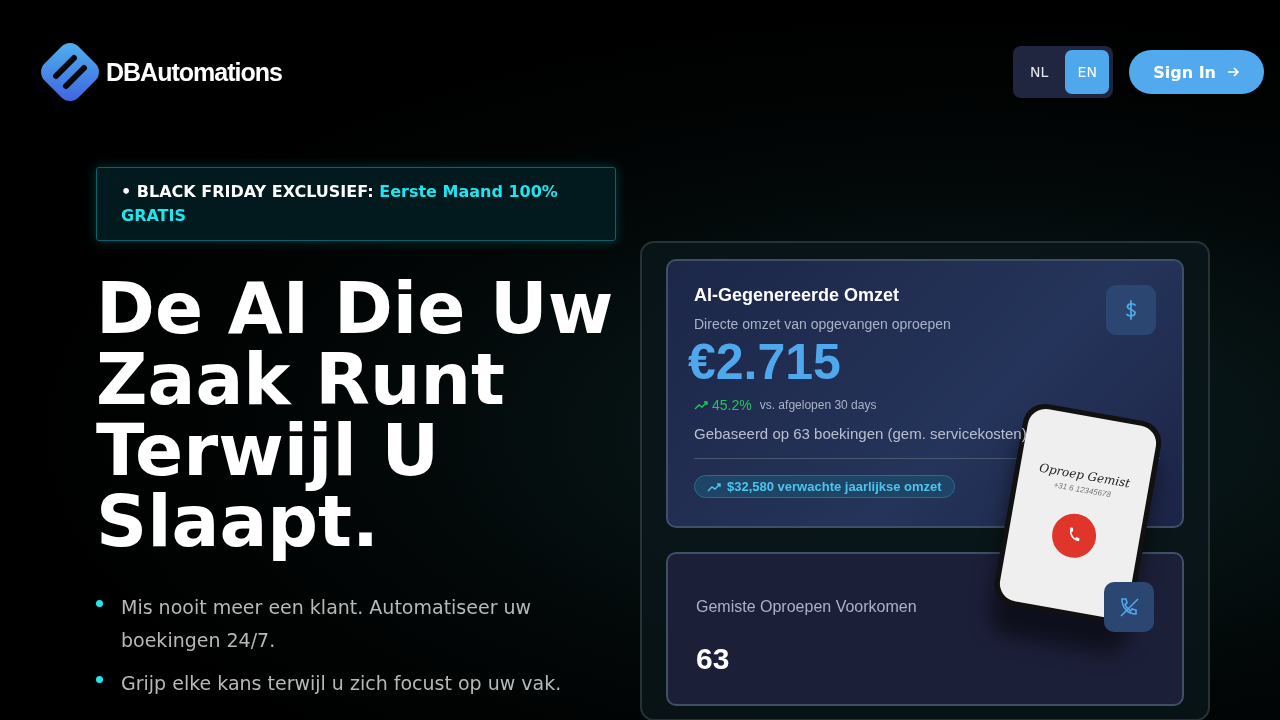 This screenshot has height=720, width=1280. I want to click on missed-calls-value: 63, so click(713, 659).